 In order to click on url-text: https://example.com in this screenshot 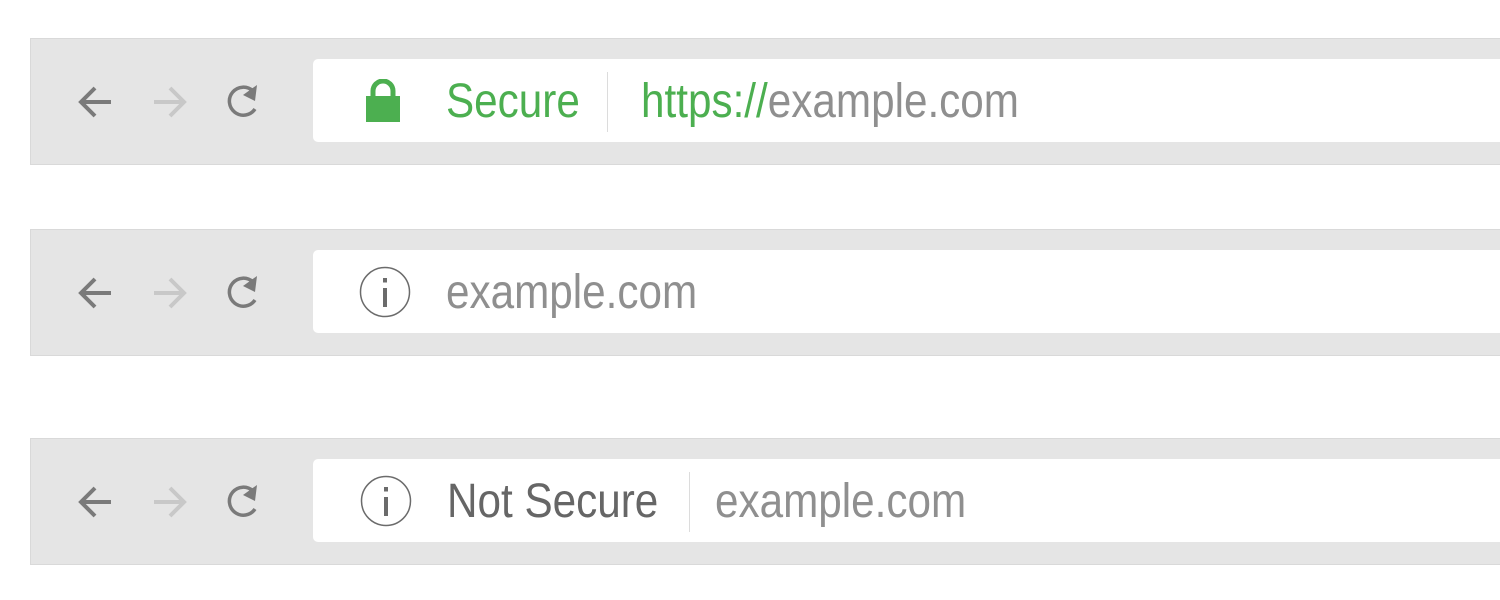, I will do `click(830, 102)`.